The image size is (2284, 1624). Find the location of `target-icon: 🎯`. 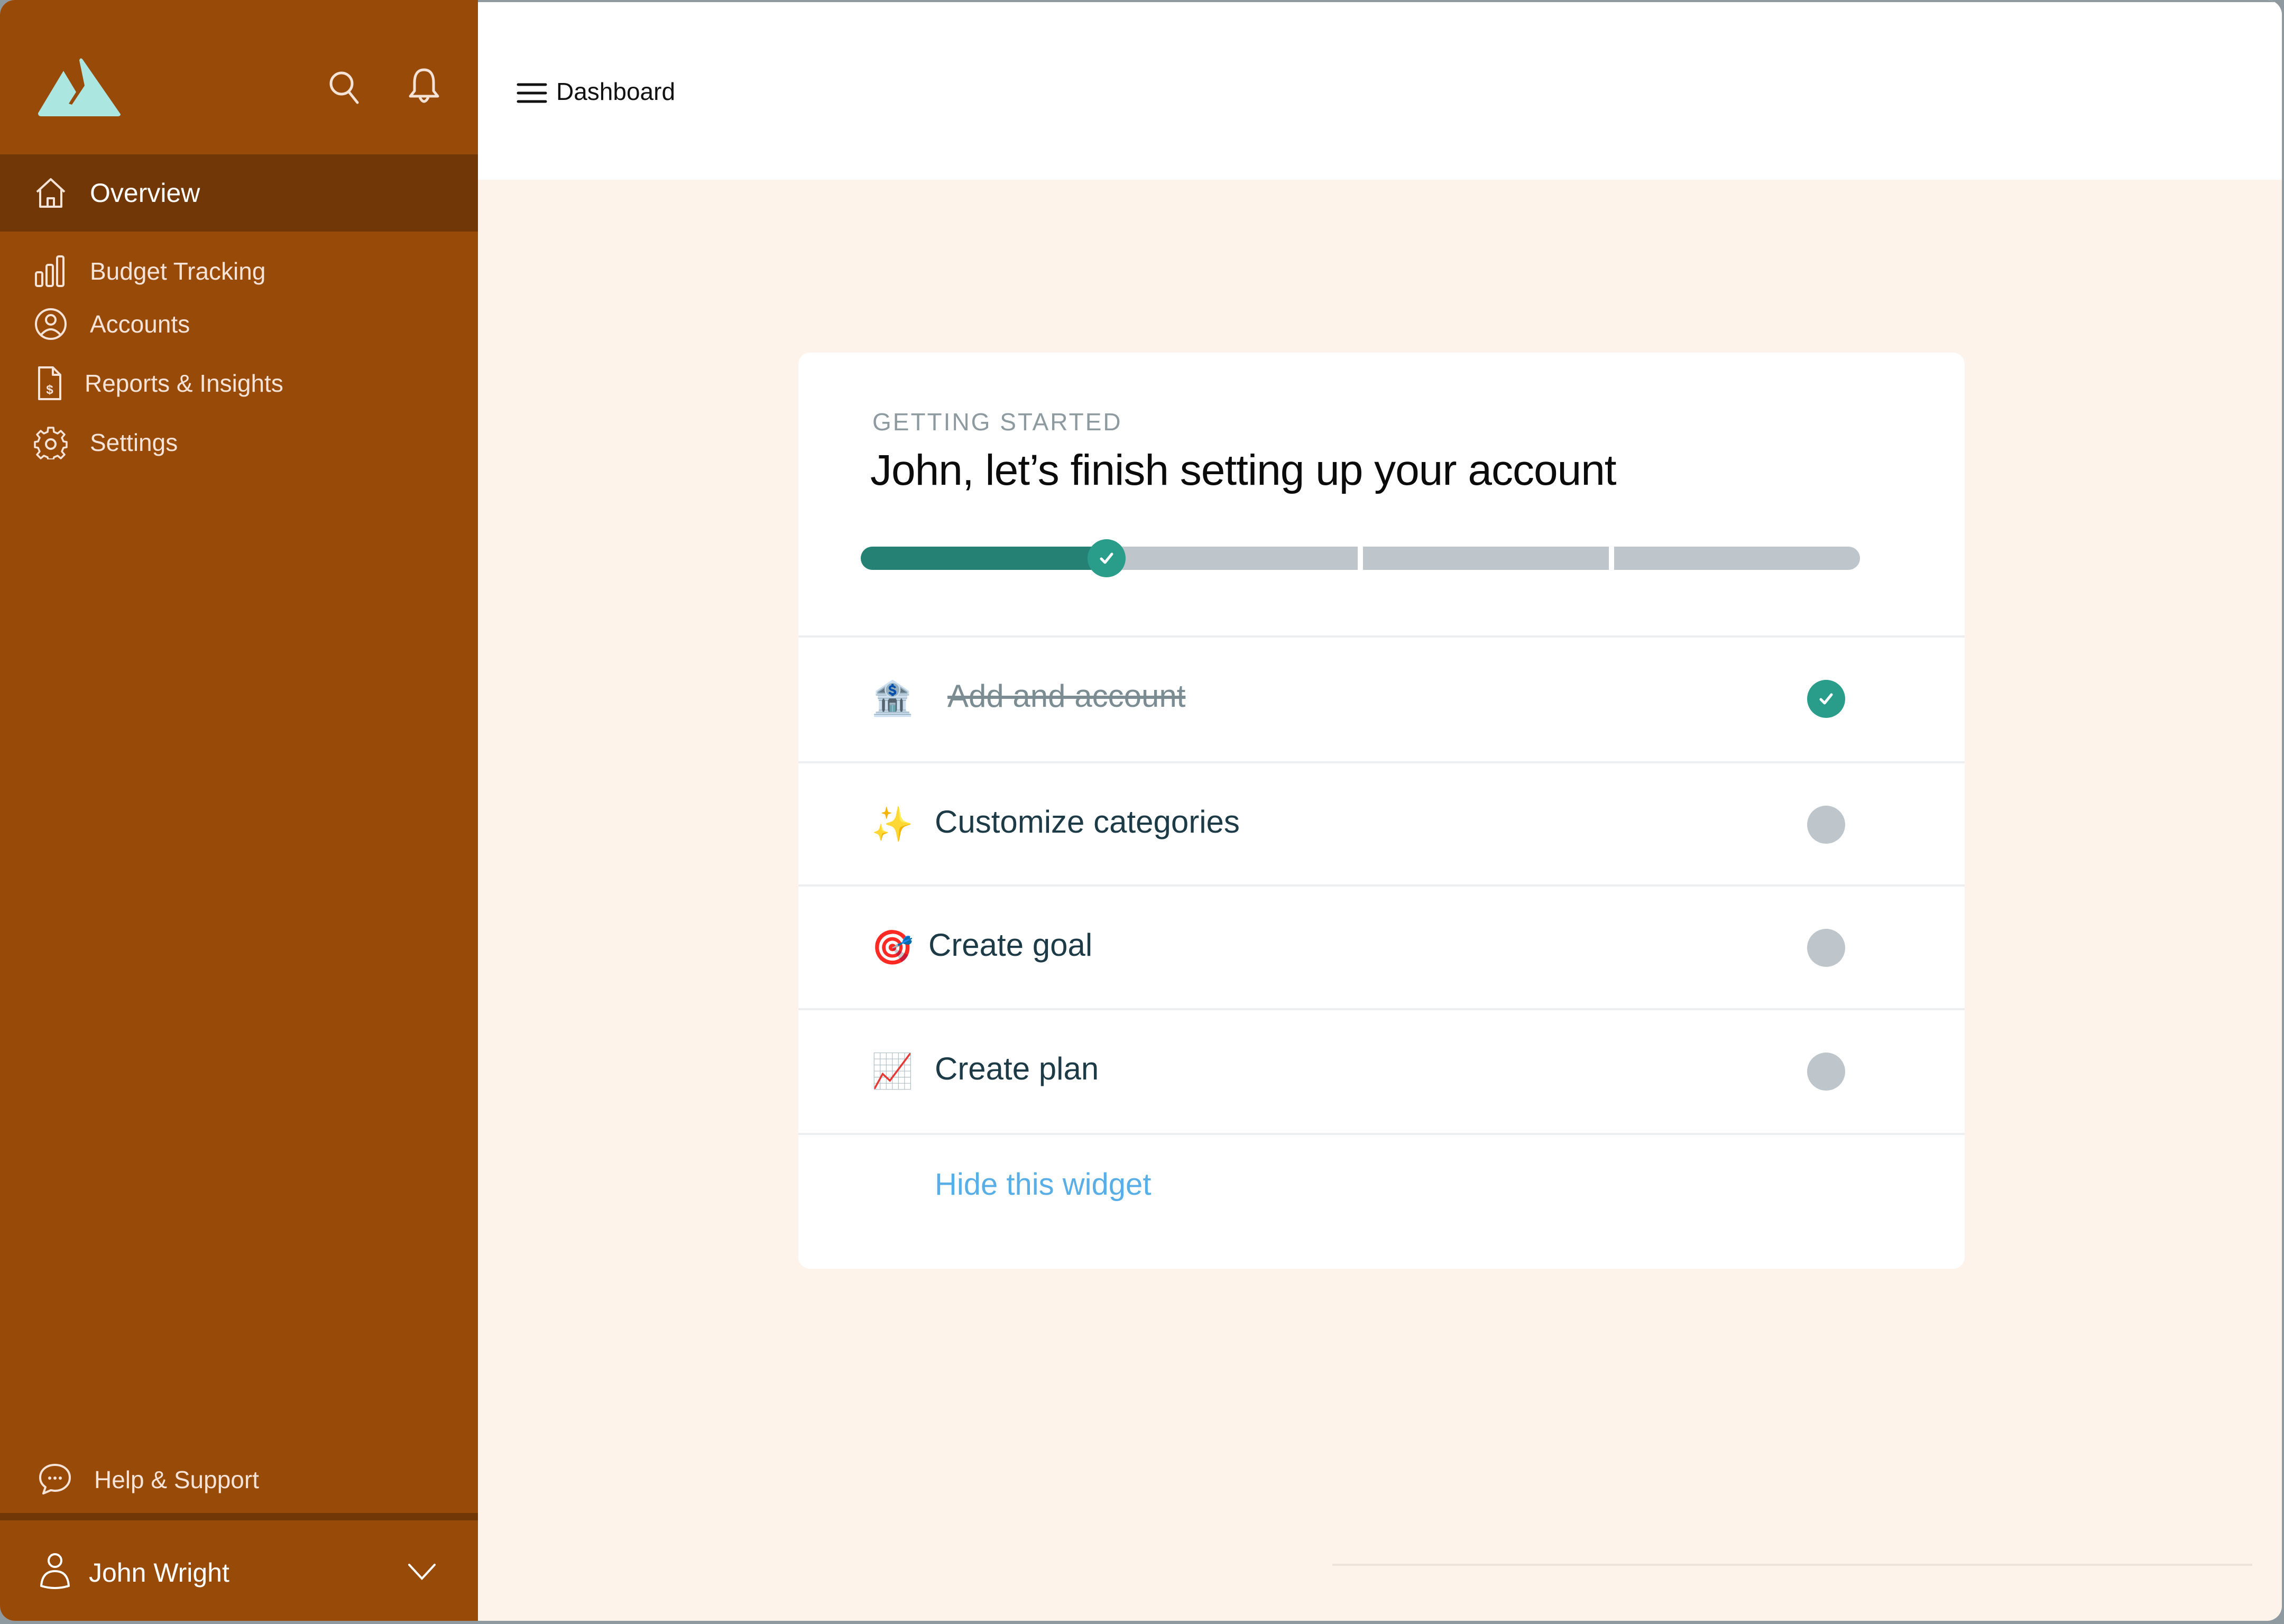

target-icon: 🎯 is located at coordinates (892, 947).